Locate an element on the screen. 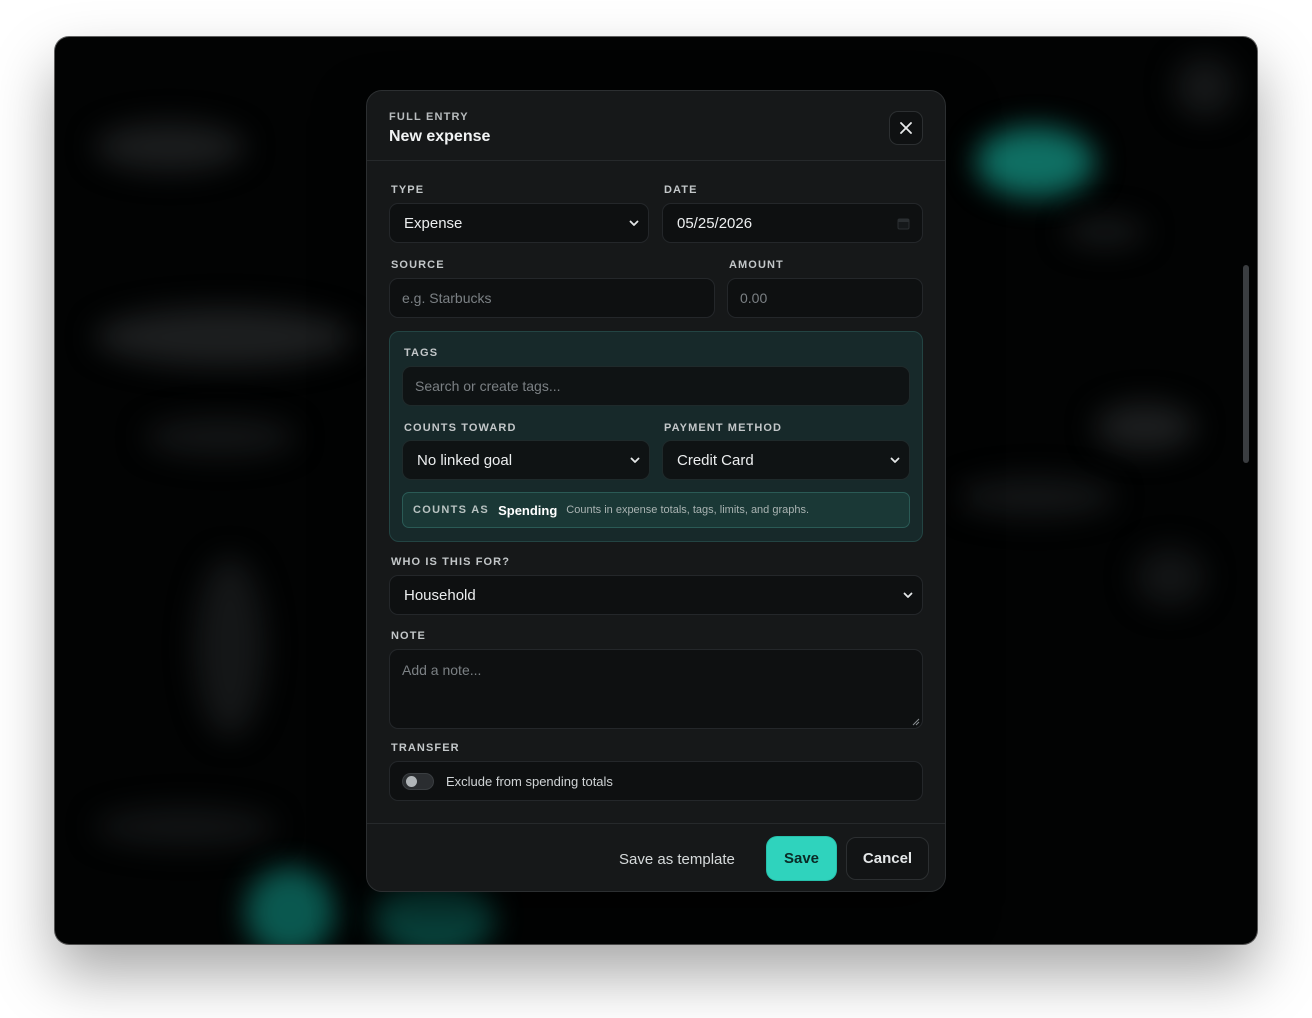 The width and height of the screenshot is (1312, 1018). dialog-title: New expense is located at coordinates (440, 136).